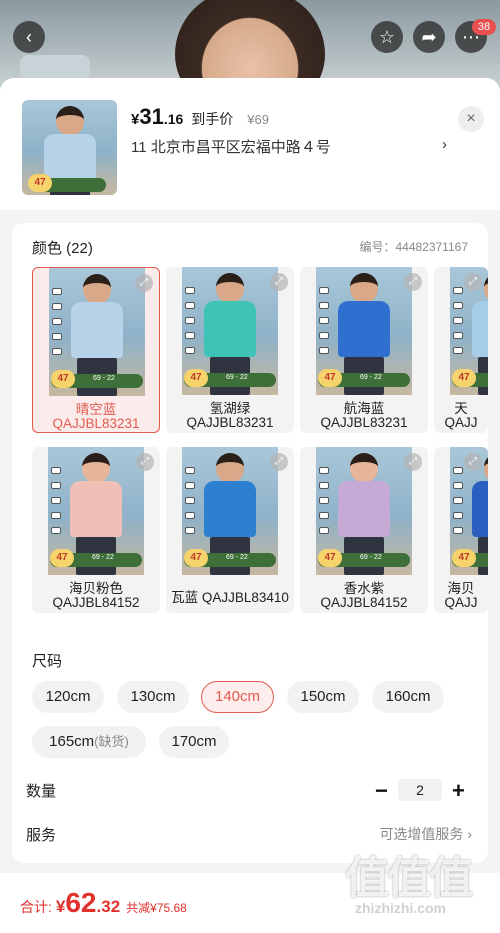 The height and width of the screenshot is (933, 500). I want to click on service-section-title: 服务, so click(41, 835).